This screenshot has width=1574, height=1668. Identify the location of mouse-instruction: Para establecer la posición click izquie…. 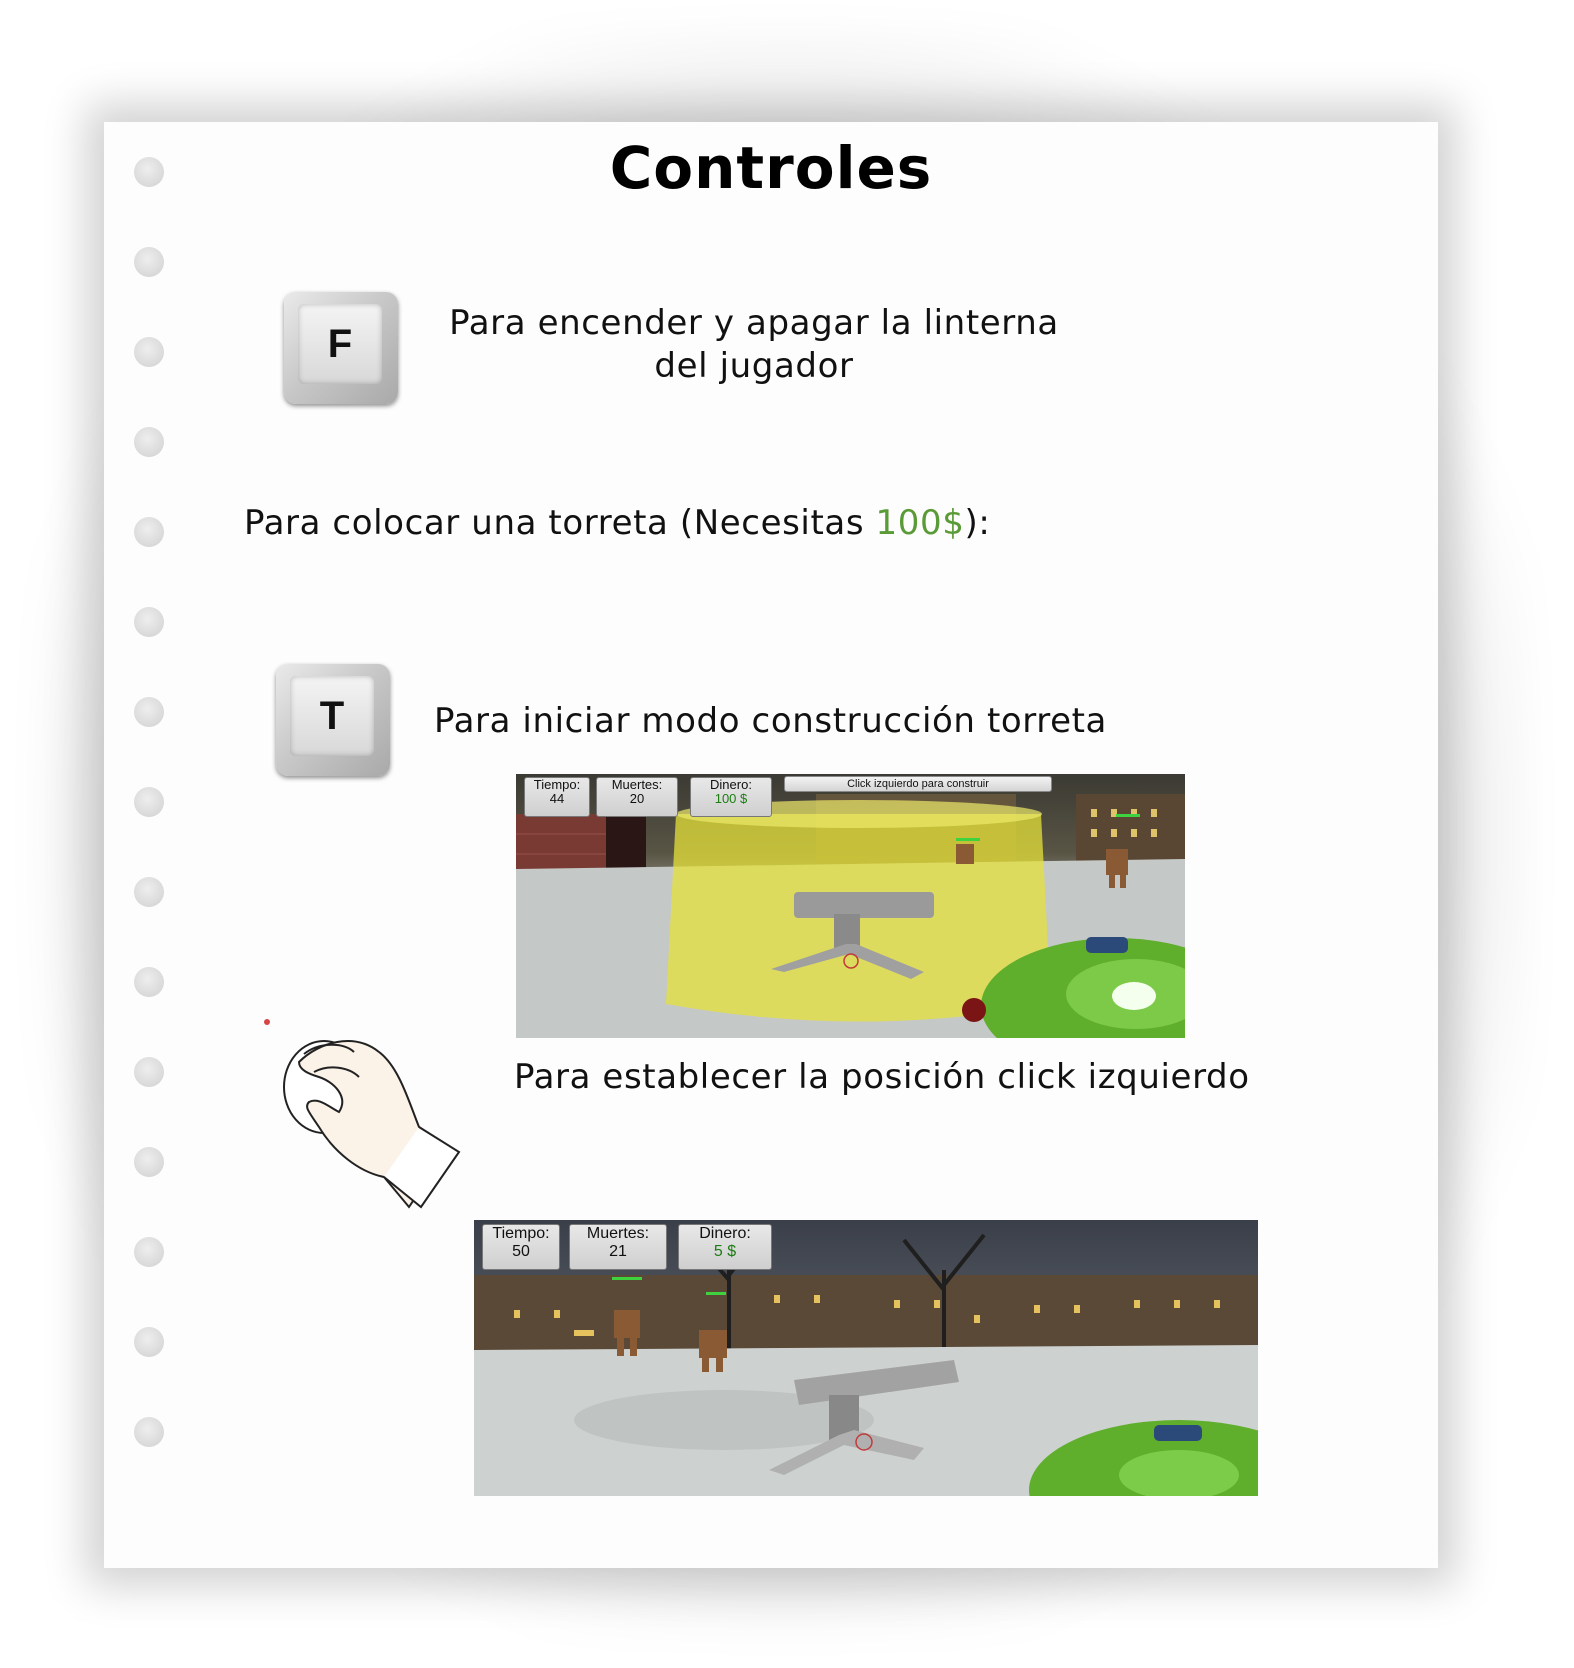
(882, 1077).